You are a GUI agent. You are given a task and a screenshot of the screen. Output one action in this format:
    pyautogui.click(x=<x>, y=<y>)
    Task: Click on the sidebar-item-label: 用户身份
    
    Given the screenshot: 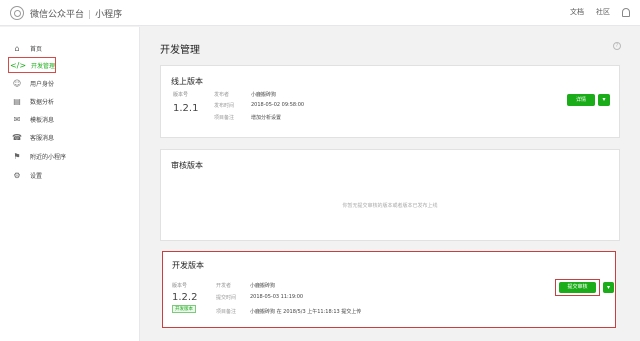 What is the action you would take?
    pyautogui.click(x=42, y=84)
    